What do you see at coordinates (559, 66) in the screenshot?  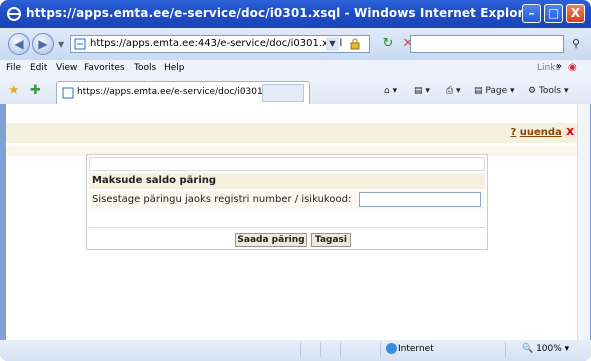 I see `chevron-icon: »` at bounding box center [559, 66].